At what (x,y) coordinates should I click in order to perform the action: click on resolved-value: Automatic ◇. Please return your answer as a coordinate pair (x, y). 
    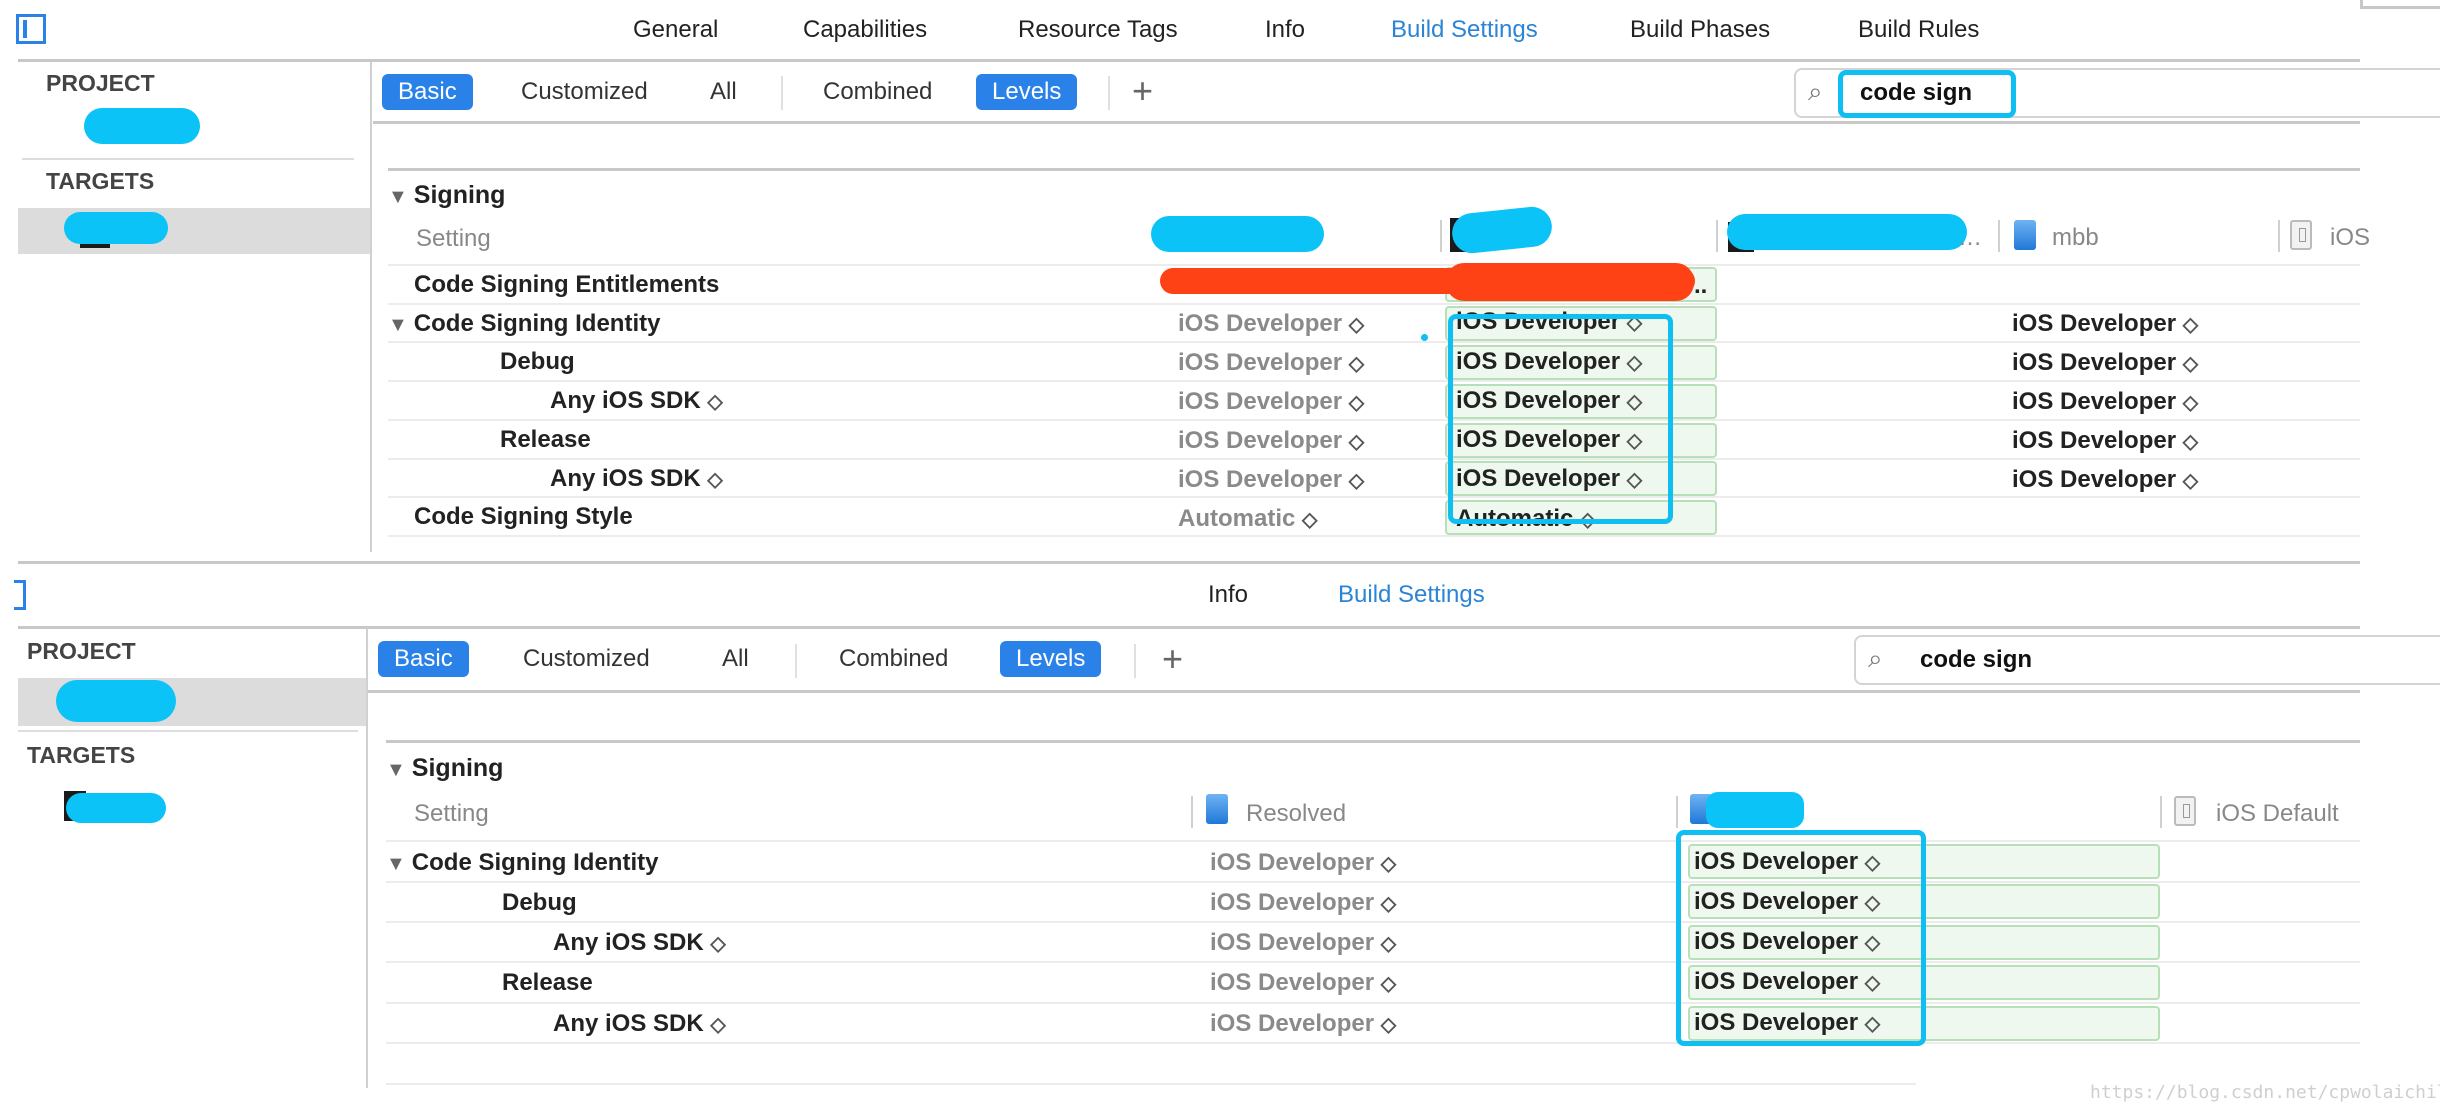
    Looking at the image, I should click on (1247, 519).